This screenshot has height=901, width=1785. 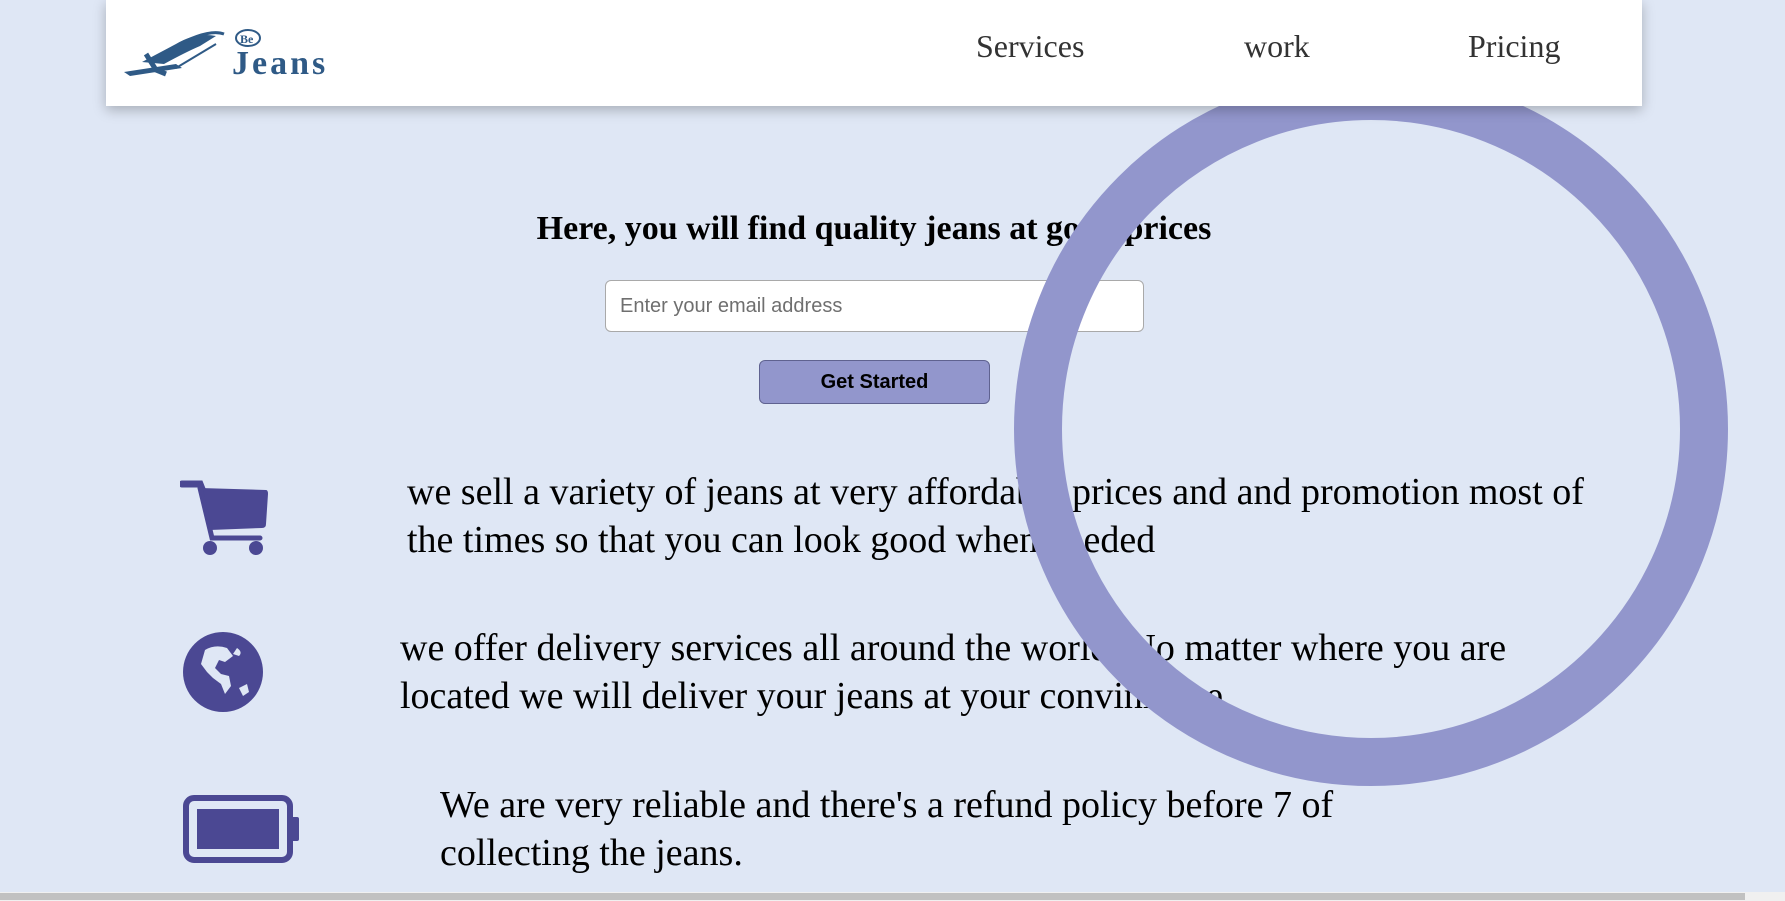 What do you see at coordinates (1277, 46) in the screenshot?
I see `nav-link-work: work` at bounding box center [1277, 46].